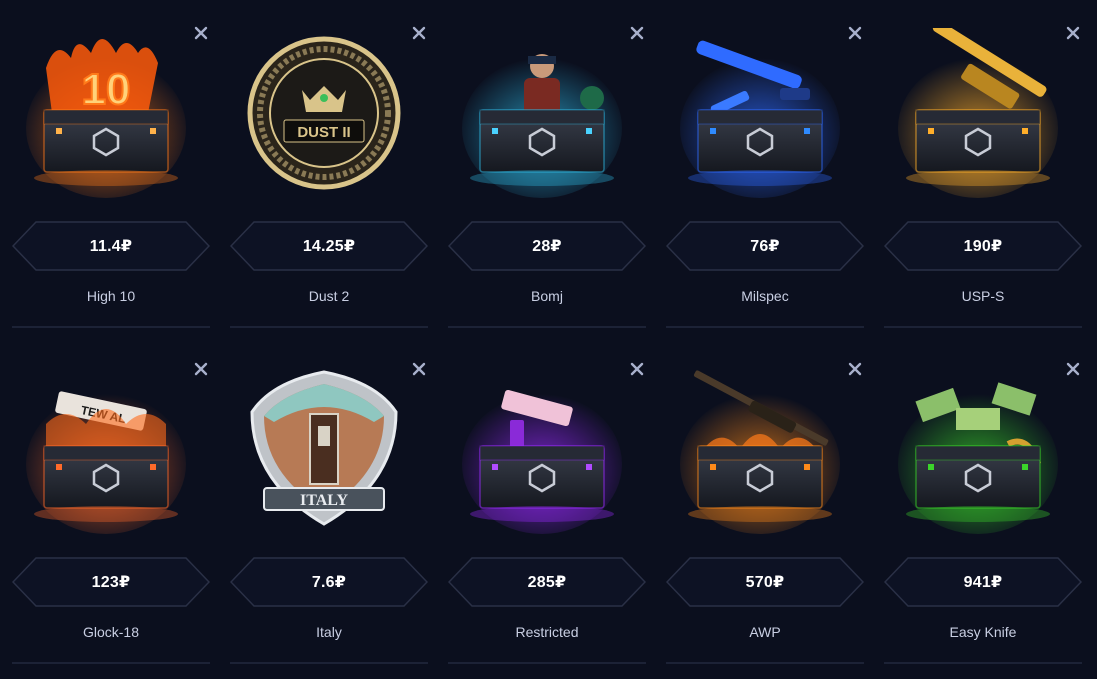  I want to click on price-badge: 190₽, so click(983, 246).